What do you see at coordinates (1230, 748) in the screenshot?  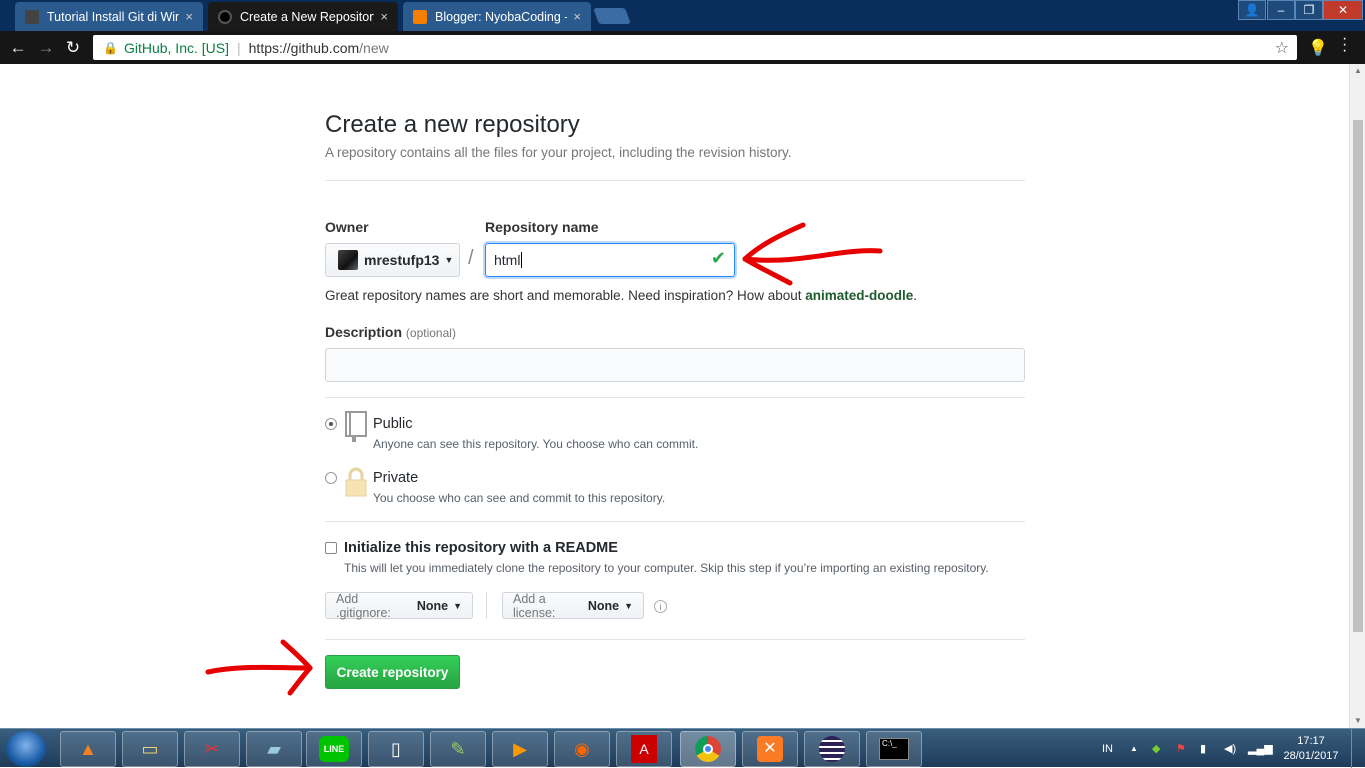 I see `volume-icon: ◀)` at bounding box center [1230, 748].